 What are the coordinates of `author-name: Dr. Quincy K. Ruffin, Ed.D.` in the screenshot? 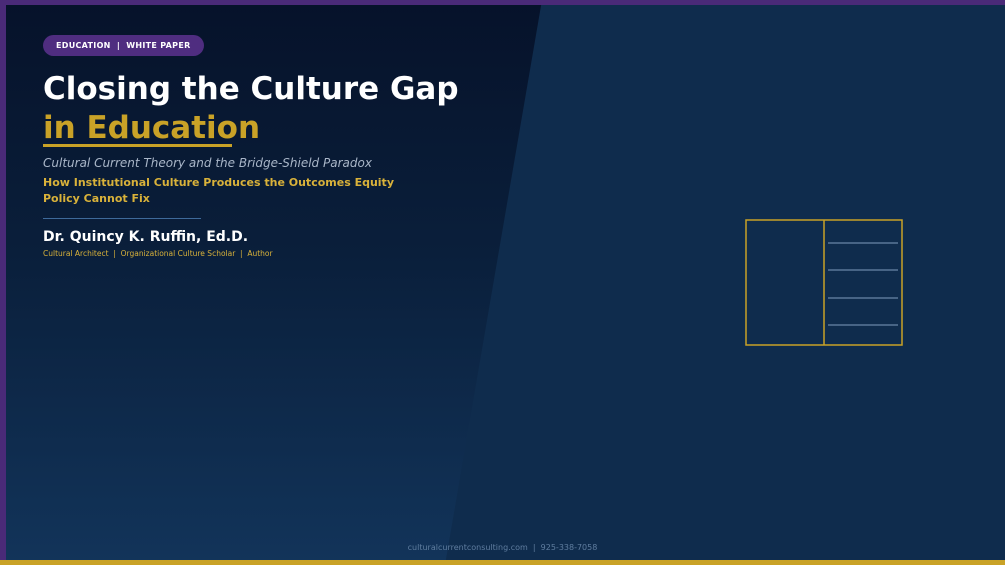 It's located at (146, 237).